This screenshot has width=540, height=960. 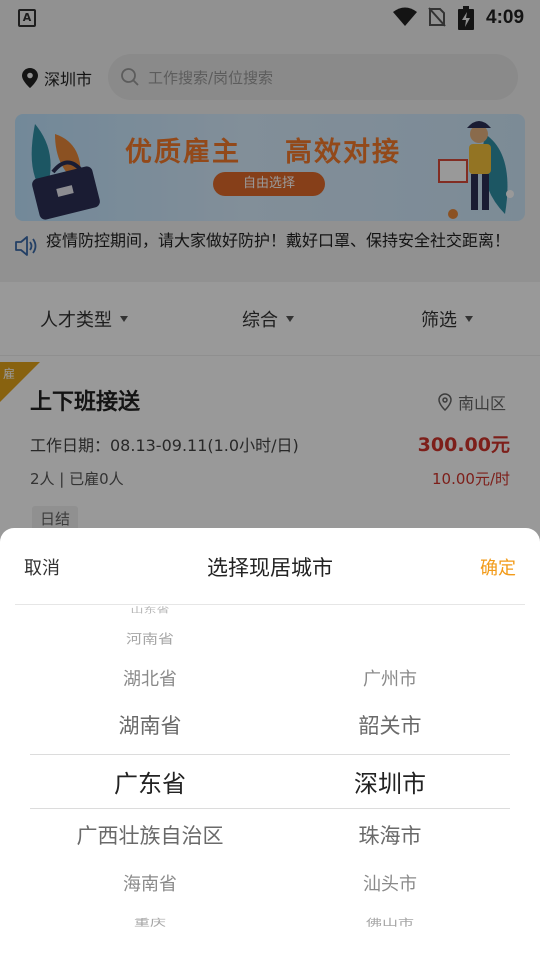 I want to click on city-option-selected: 深圳市, so click(x=390, y=781).